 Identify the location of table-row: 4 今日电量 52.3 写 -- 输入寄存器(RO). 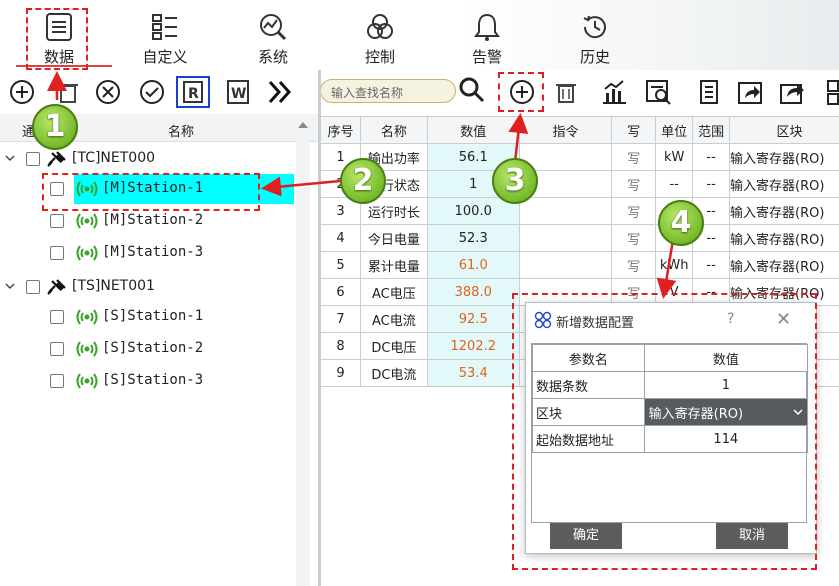
(579, 238).